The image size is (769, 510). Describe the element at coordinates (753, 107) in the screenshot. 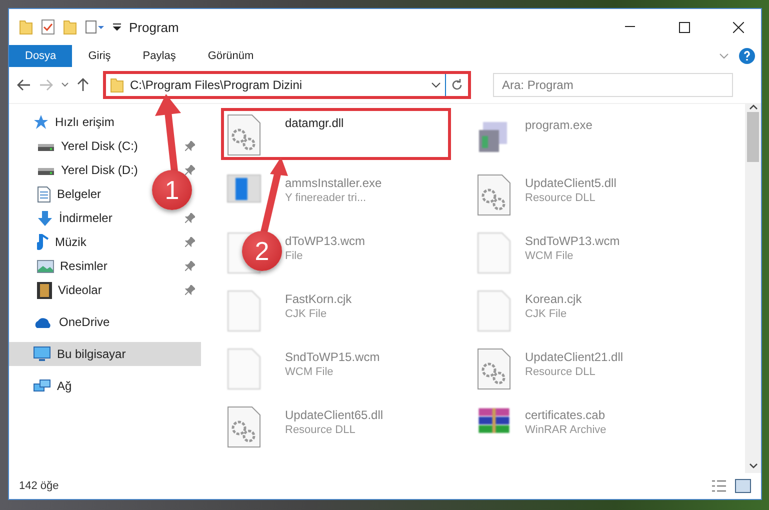

I see `scroll-up-icon` at that location.